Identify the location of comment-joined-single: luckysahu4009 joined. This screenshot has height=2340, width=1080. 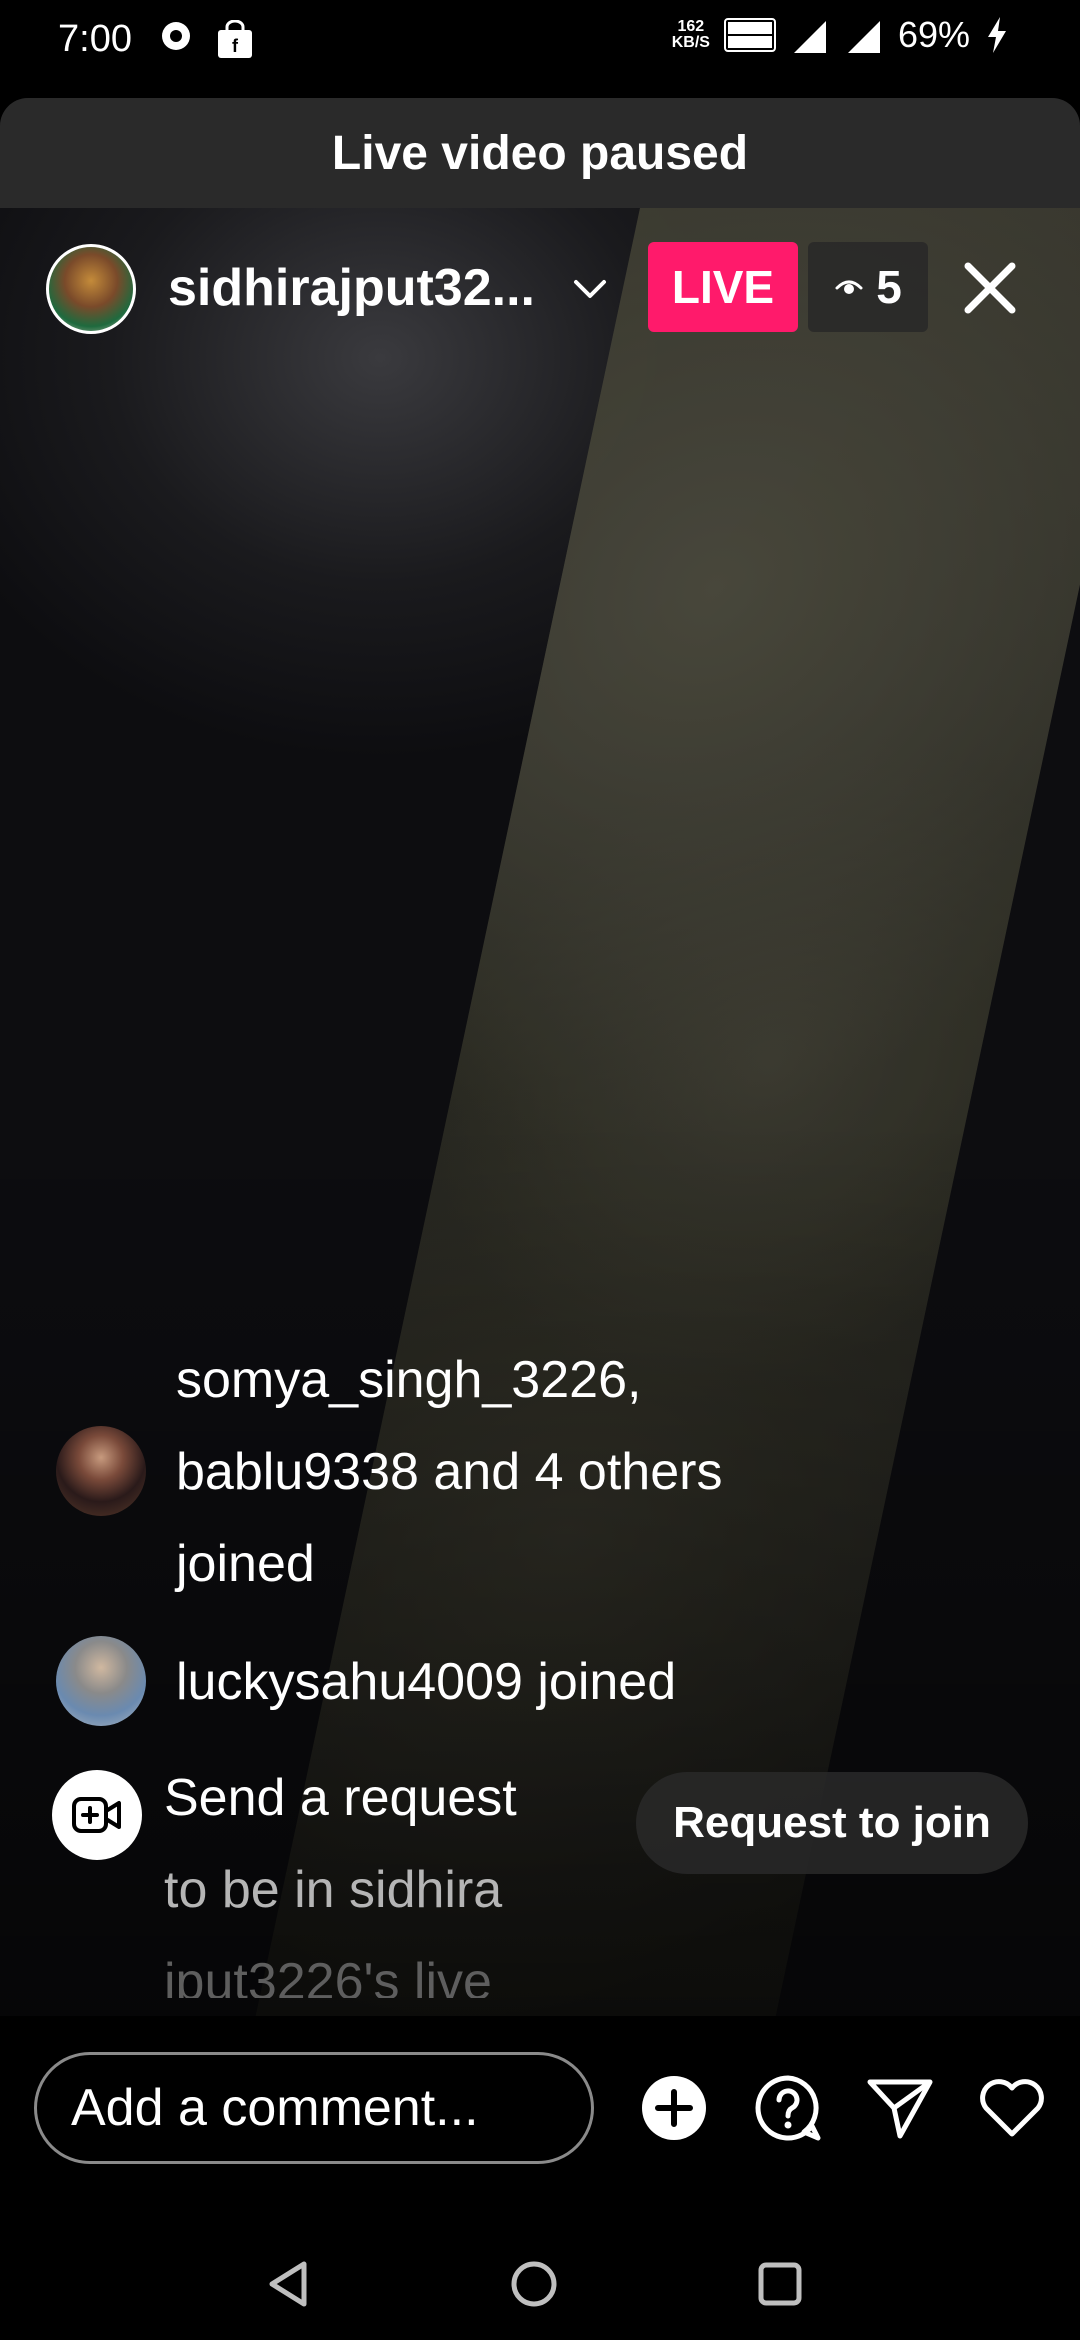
(426, 1682).